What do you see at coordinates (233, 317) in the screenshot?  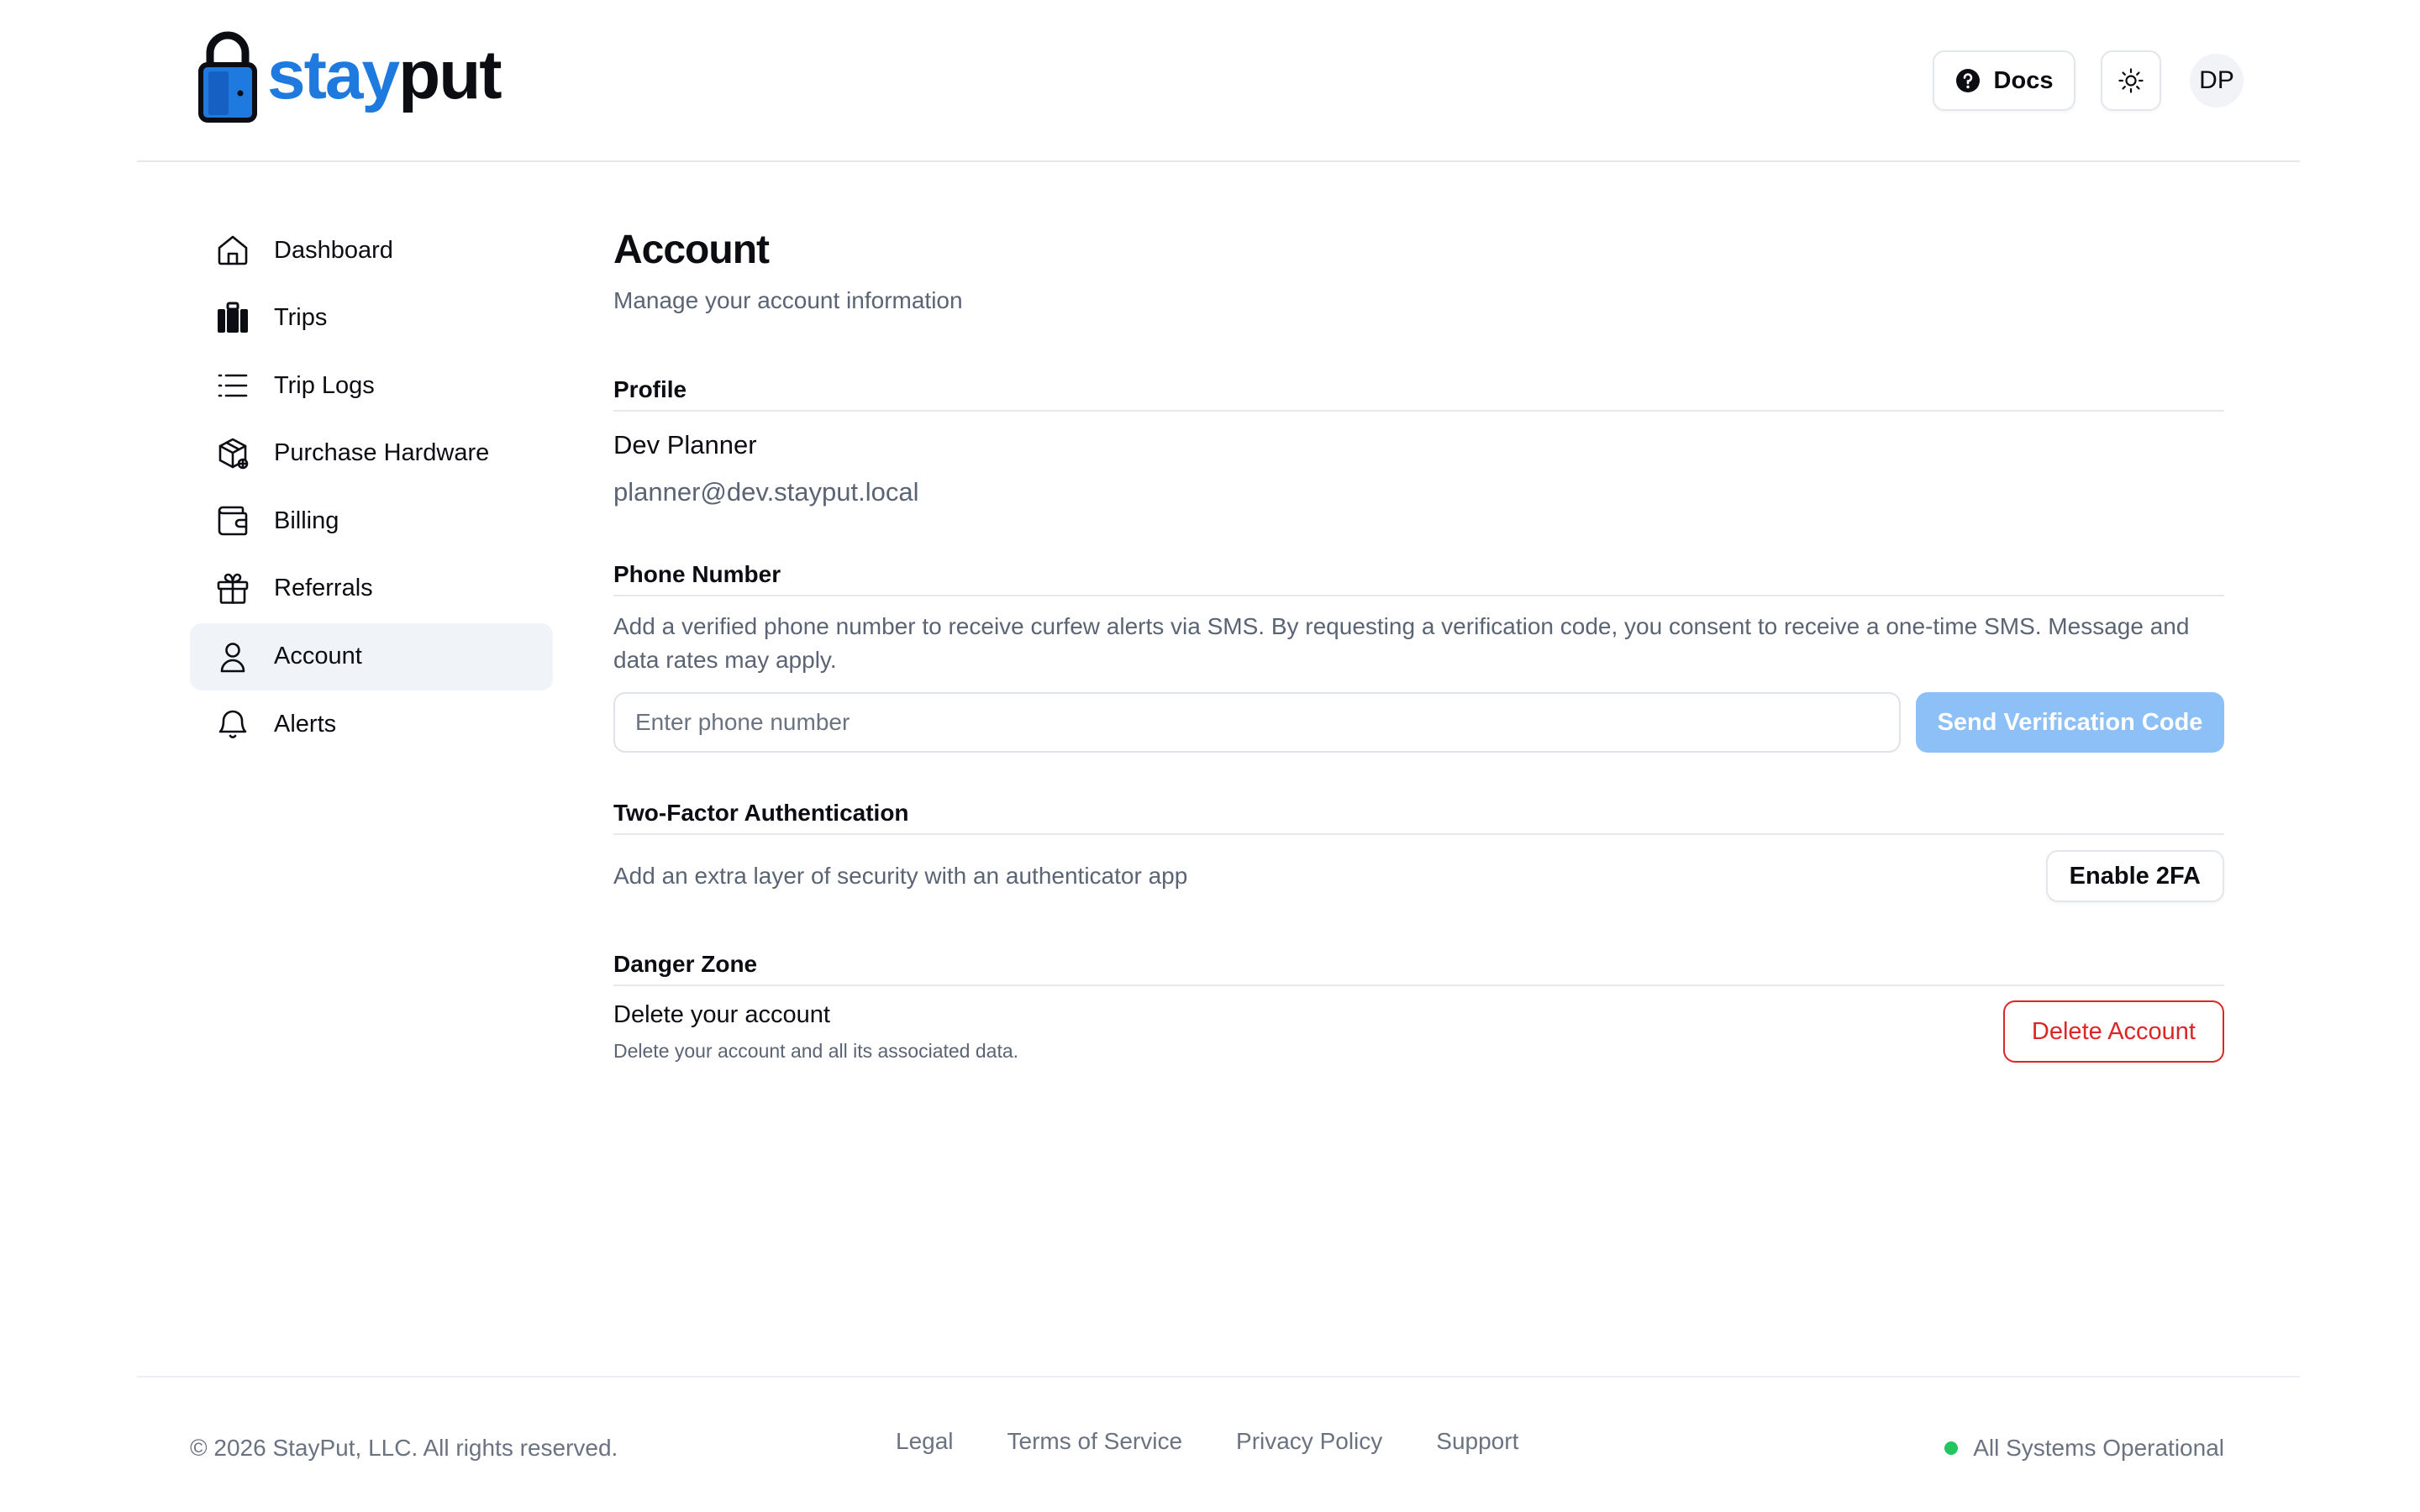 I see `luggage-icon` at bounding box center [233, 317].